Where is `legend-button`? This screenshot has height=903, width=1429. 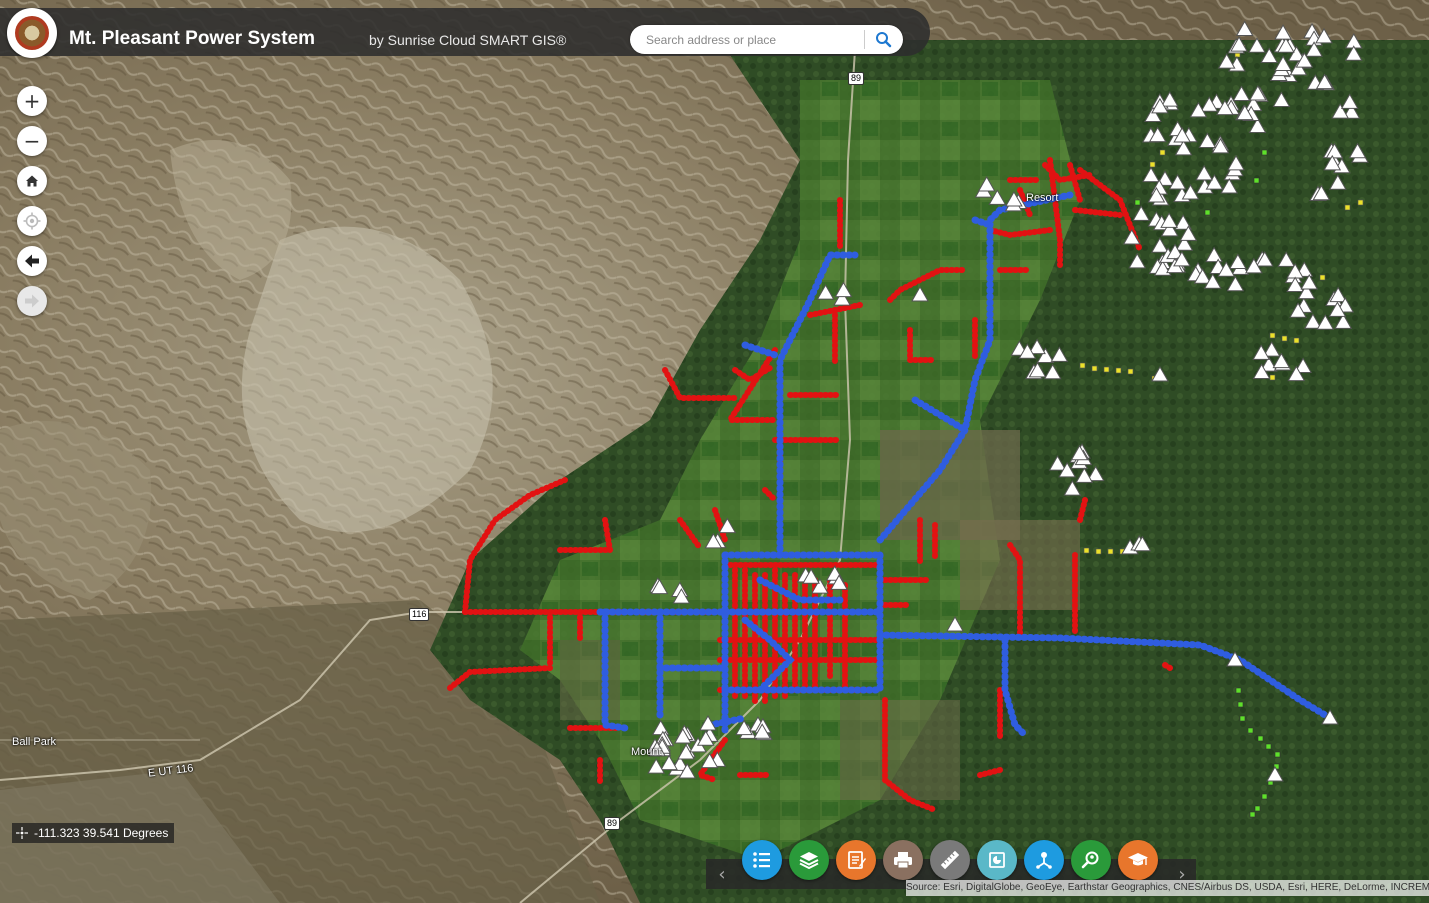 legend-button is located at coordinates (762, 860).